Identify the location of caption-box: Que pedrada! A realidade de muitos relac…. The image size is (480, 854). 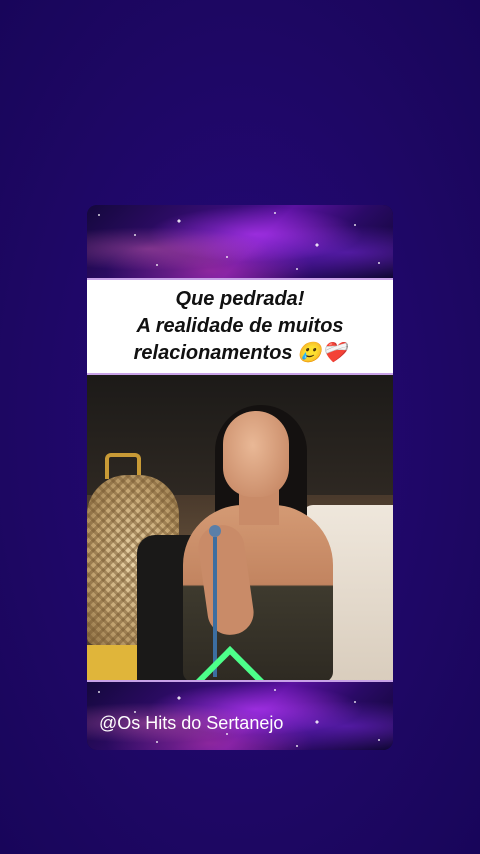
(240, 326).